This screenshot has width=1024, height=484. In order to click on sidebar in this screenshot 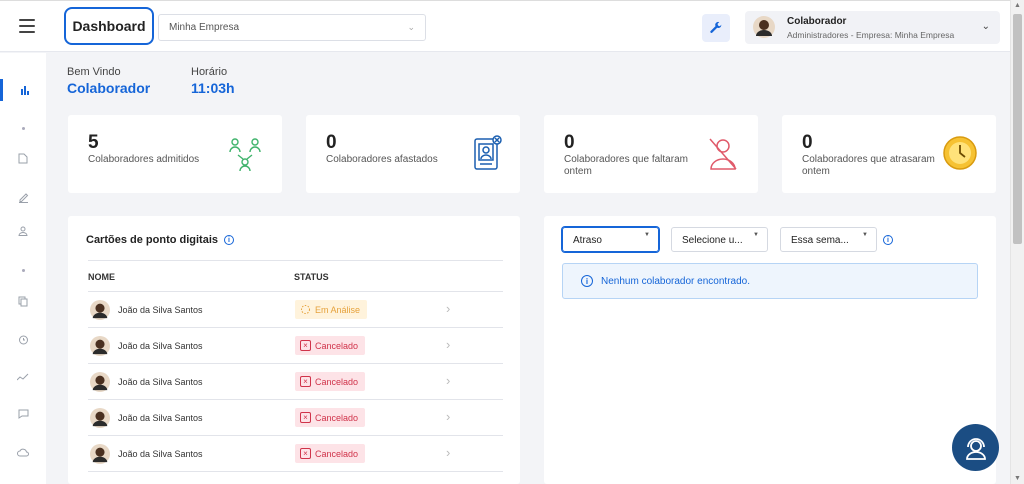, I will do `click(23, 268)`.